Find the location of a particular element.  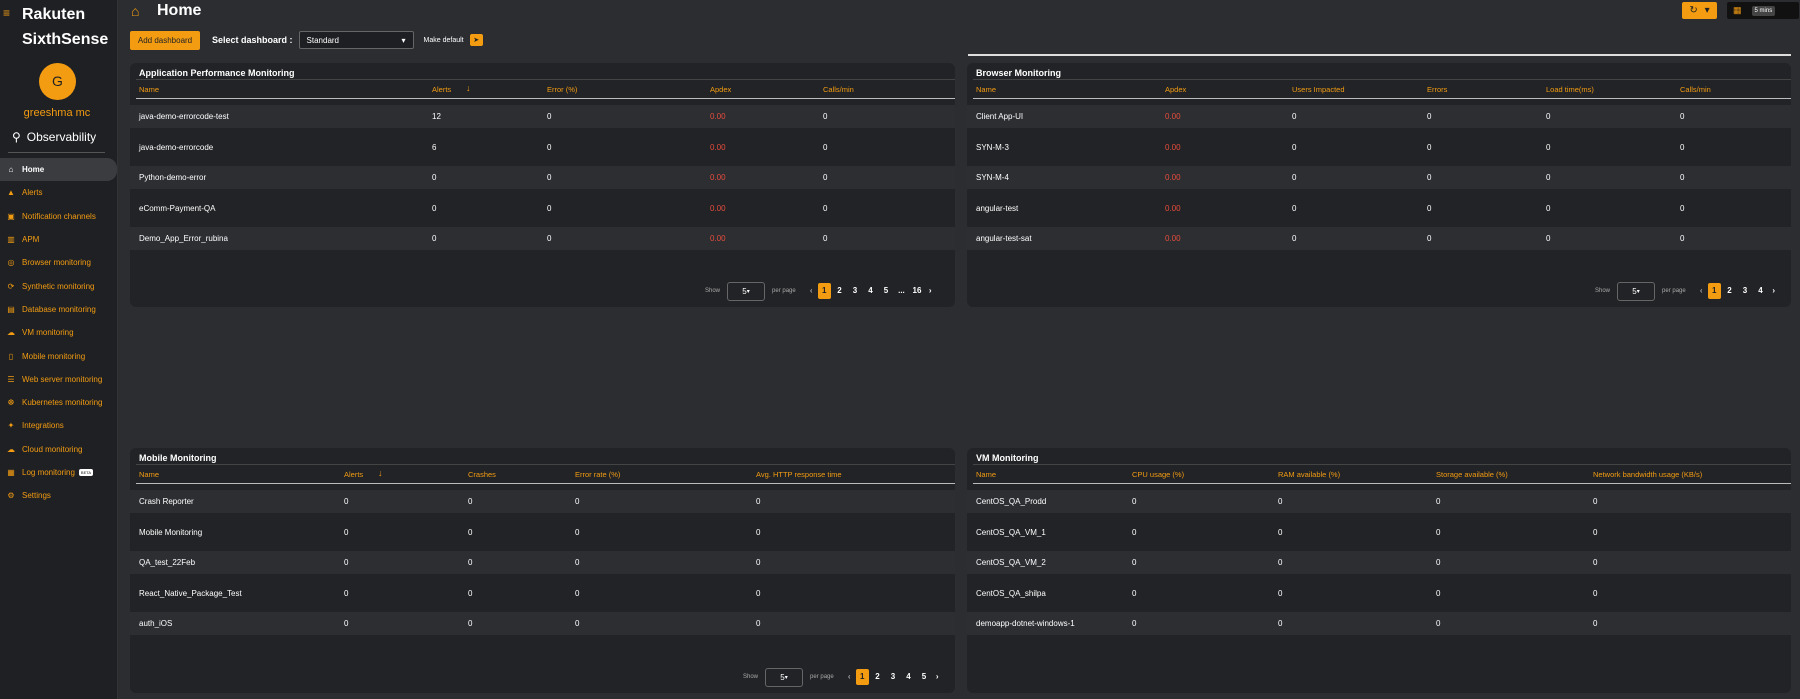

column-header: Error rate (%) is located at coordinates (598, 474).